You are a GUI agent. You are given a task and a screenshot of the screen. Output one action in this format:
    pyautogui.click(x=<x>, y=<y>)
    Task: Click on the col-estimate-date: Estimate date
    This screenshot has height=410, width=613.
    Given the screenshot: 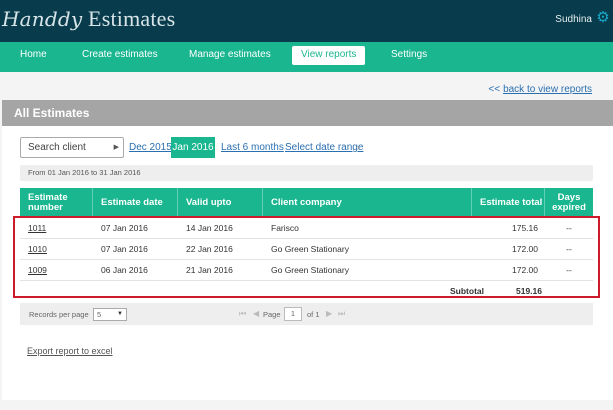 What is the action you would take?
    pyautogui.click(x=135, y=202)
    